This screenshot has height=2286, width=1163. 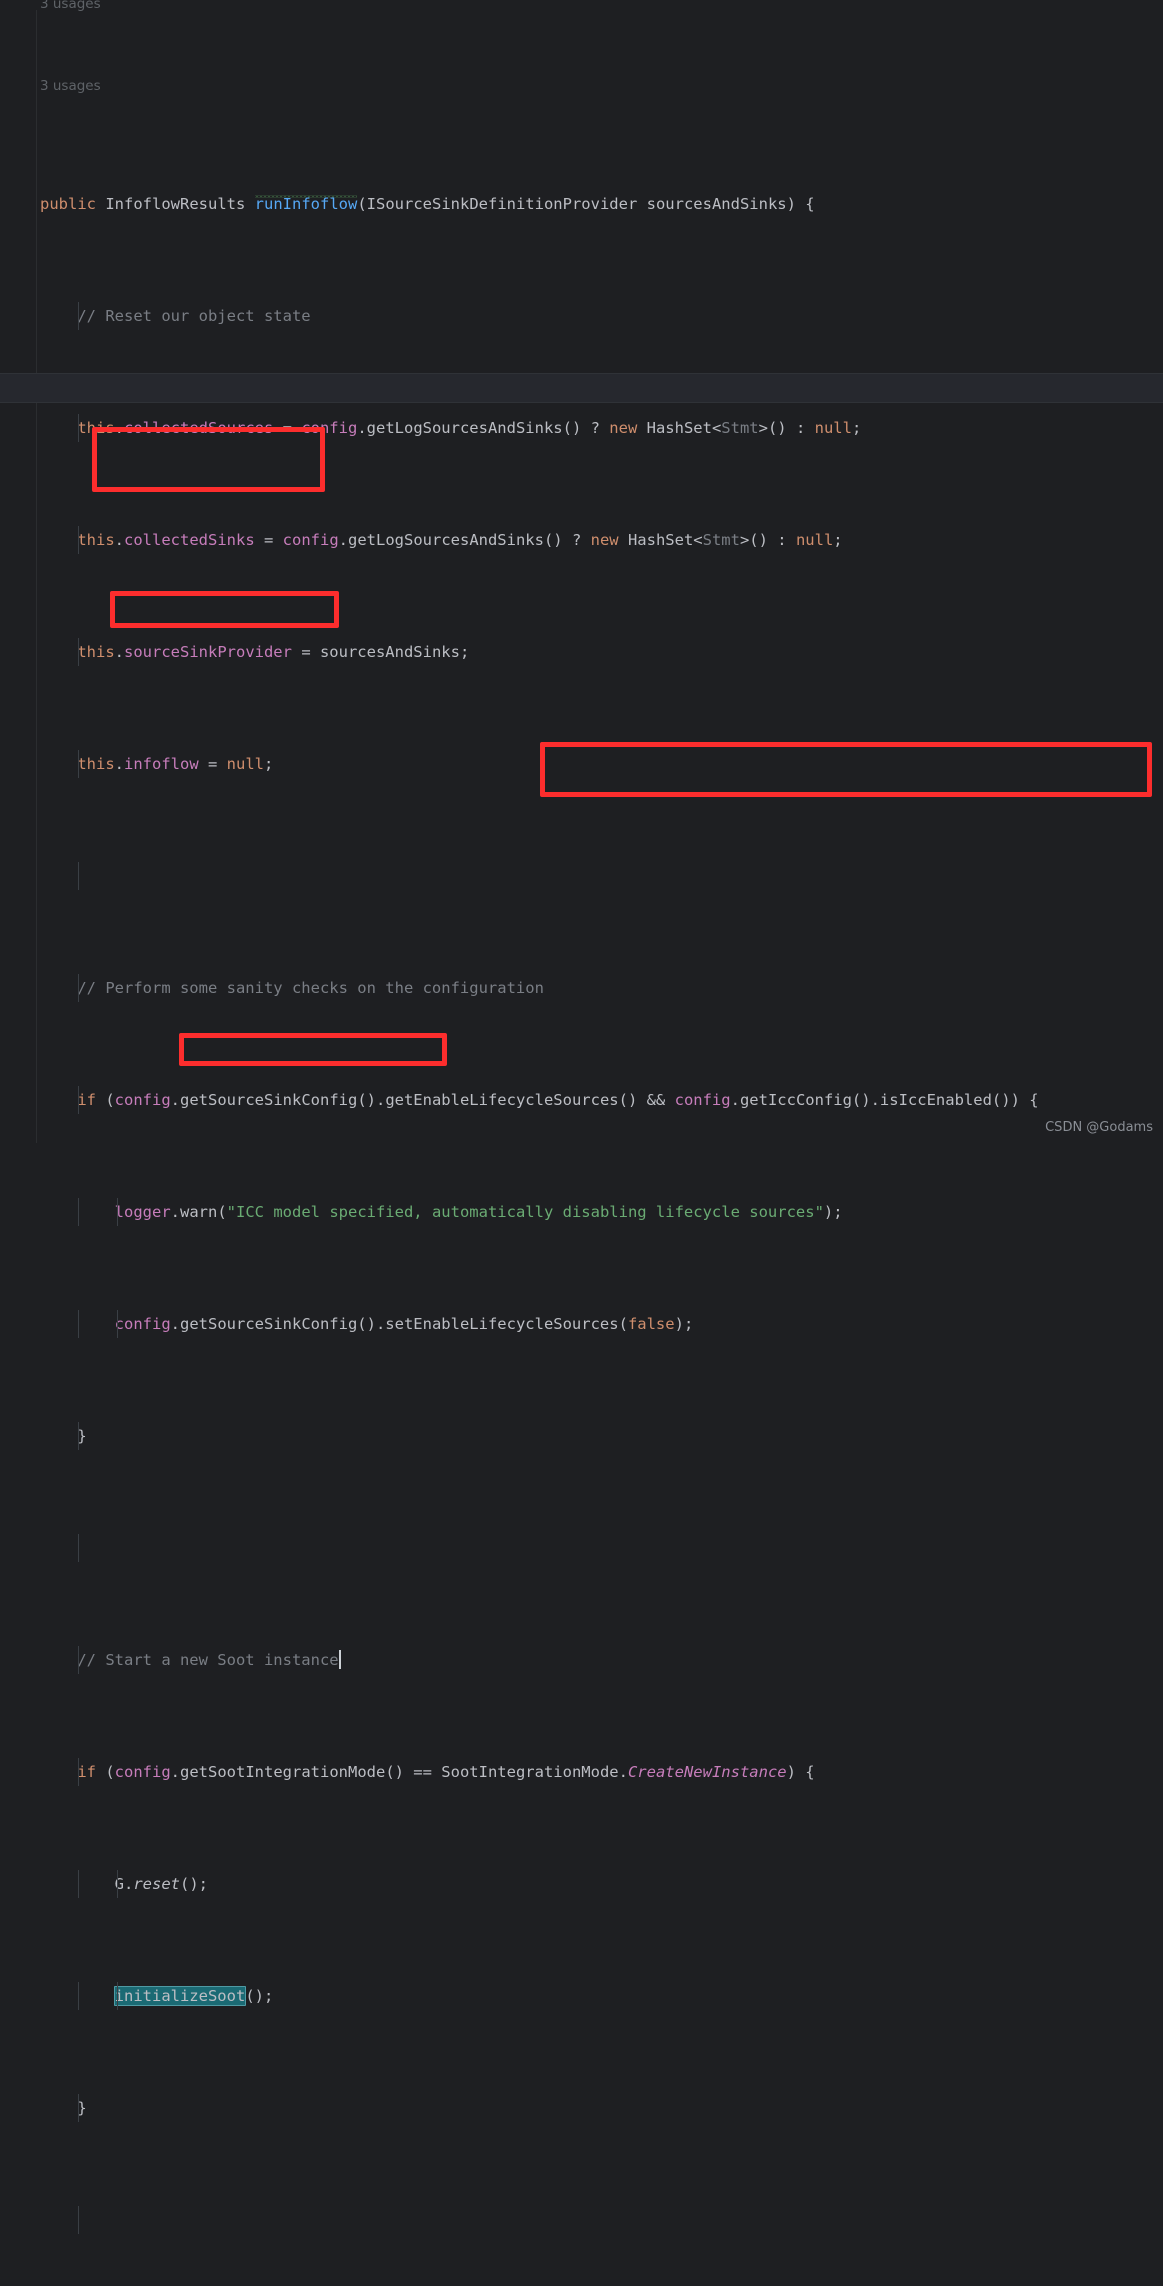 I want to click on code-line-18: }, so click(x=581, y=2108).